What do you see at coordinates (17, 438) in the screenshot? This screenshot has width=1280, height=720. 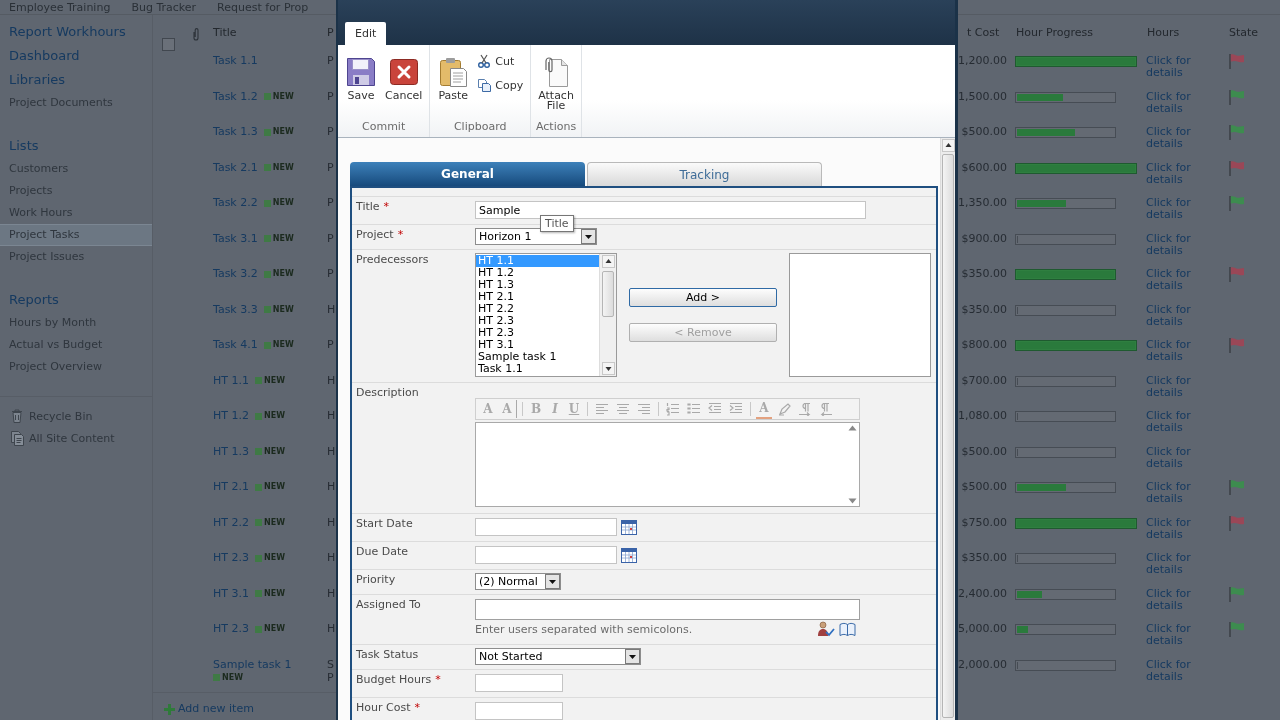 I see `documents-icon` at bounding box center [17, 438].